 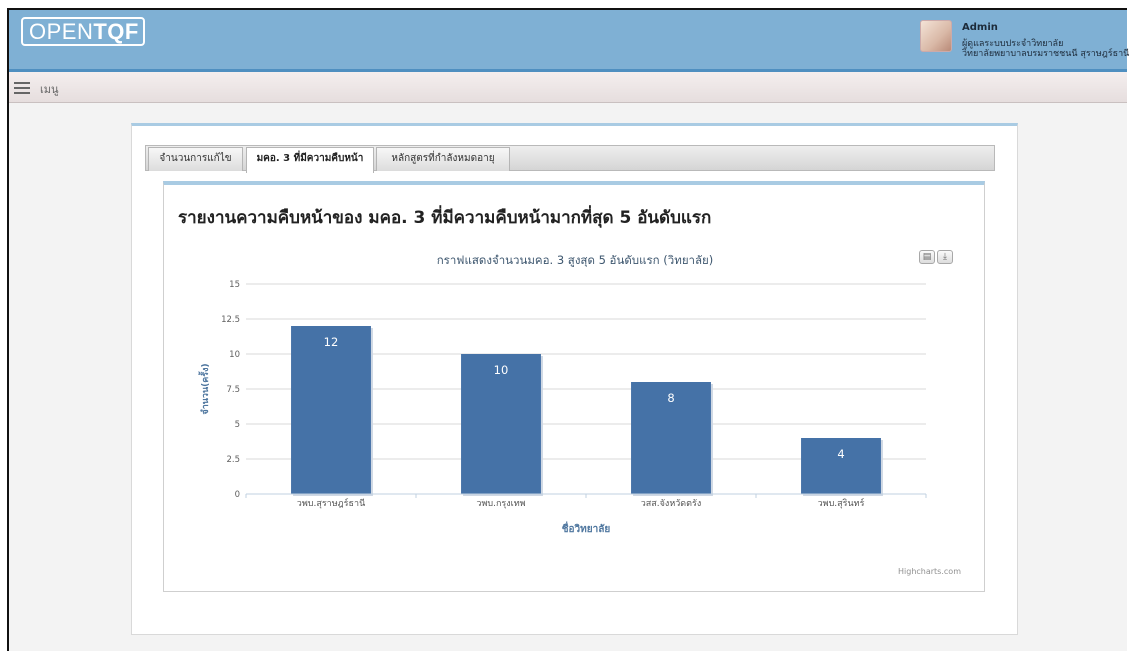 What do you see at coordinates (929, 571) in the screenshot?
I see `highcharts-credit: Highcharts.com` at bounding box center [929, 571].